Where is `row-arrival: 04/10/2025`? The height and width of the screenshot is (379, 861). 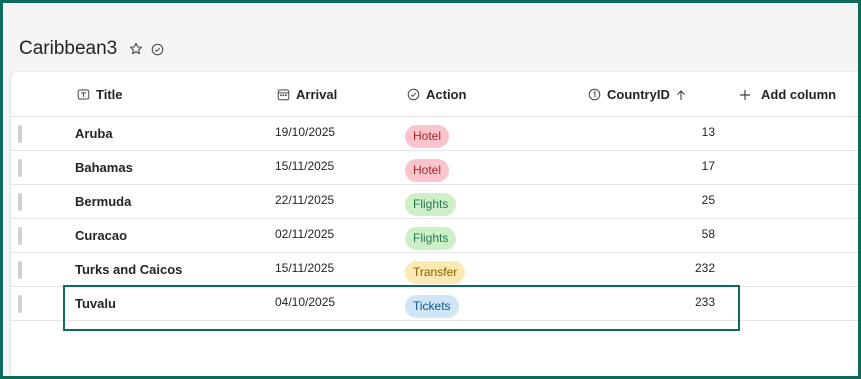 row-arrival: 04/10/2025 is located at coordinates (305, 302).